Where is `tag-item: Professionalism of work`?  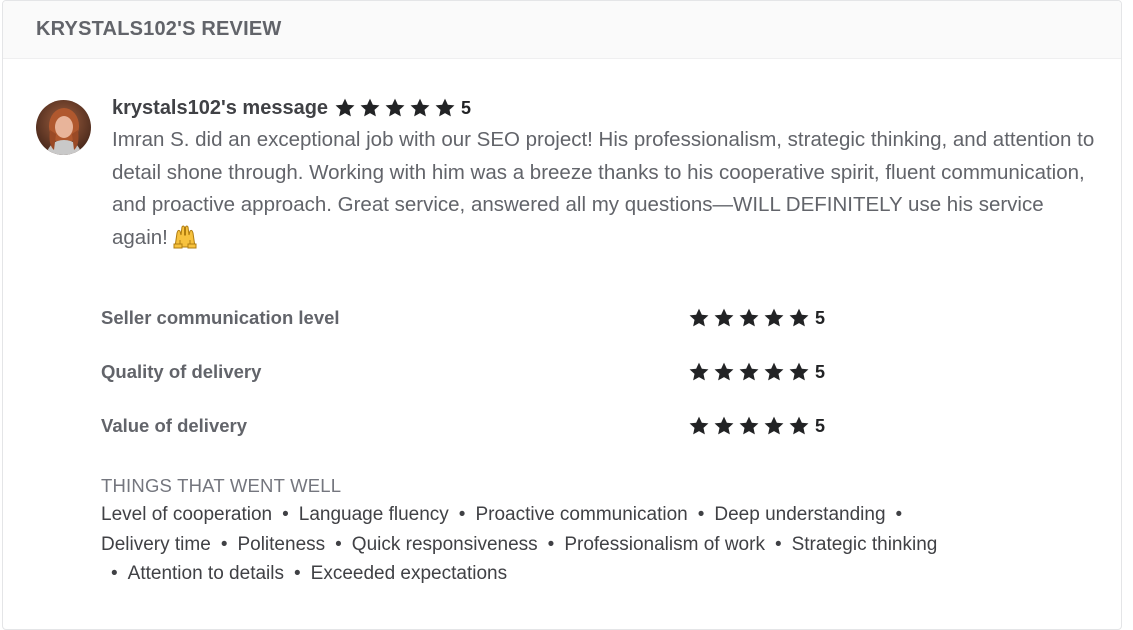 tag-item: Professionalism of work is located at coordinates (664, 544).